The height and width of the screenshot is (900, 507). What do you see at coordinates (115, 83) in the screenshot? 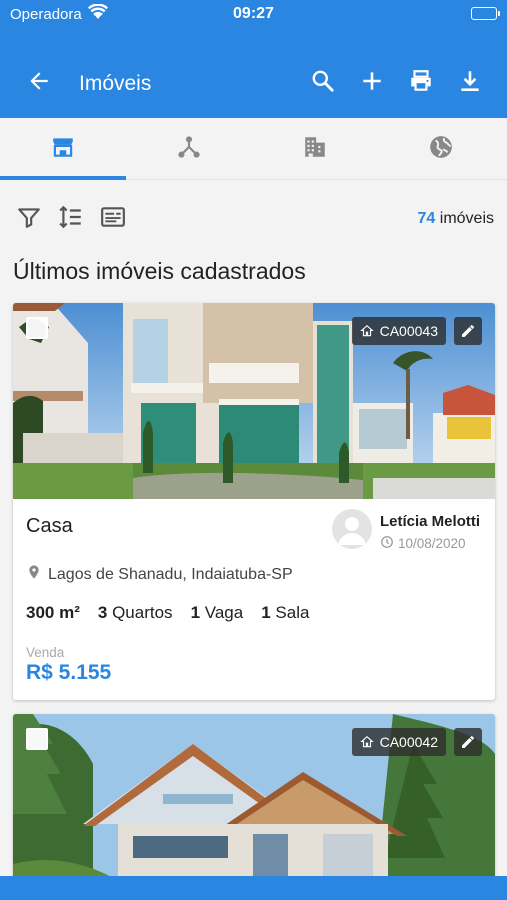
I see `page-title: Imóveis` at bounding box center [115, 83].